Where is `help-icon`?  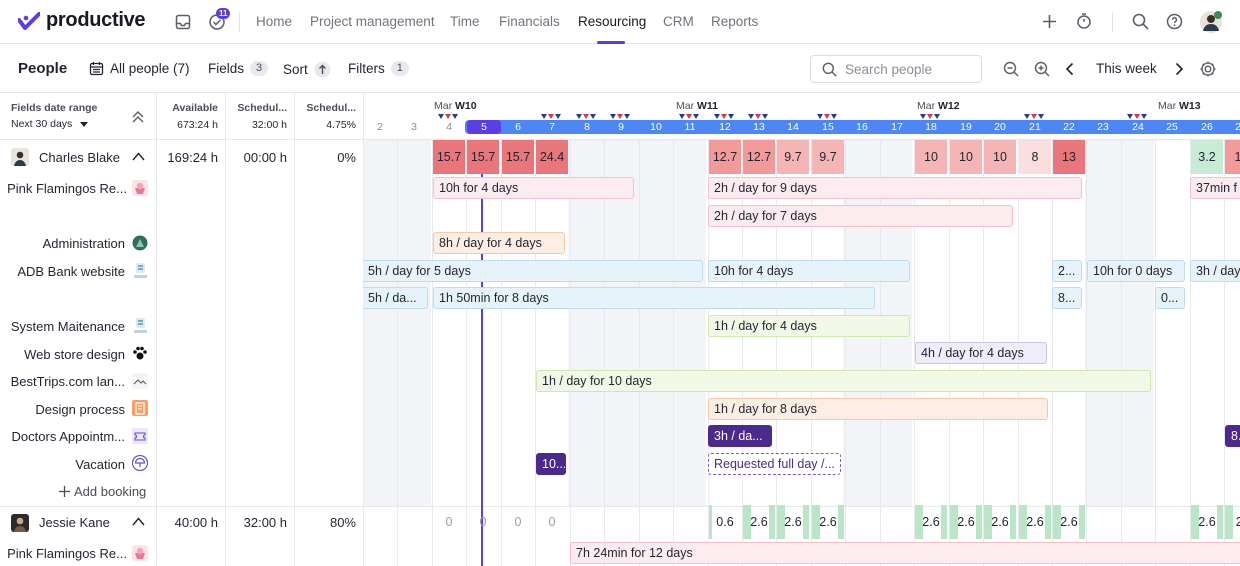 help-icon is located at coordinates (1174, 21).